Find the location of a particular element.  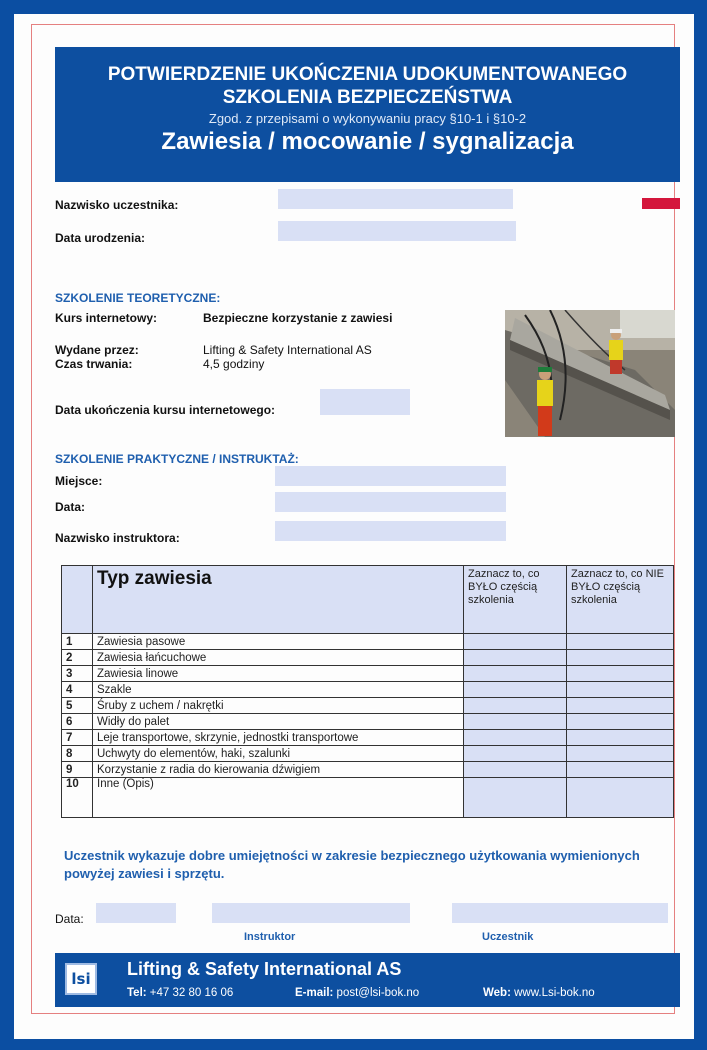

phone-line: Tel: +47 32 80 16 06 is located at coordinates (180, 993).